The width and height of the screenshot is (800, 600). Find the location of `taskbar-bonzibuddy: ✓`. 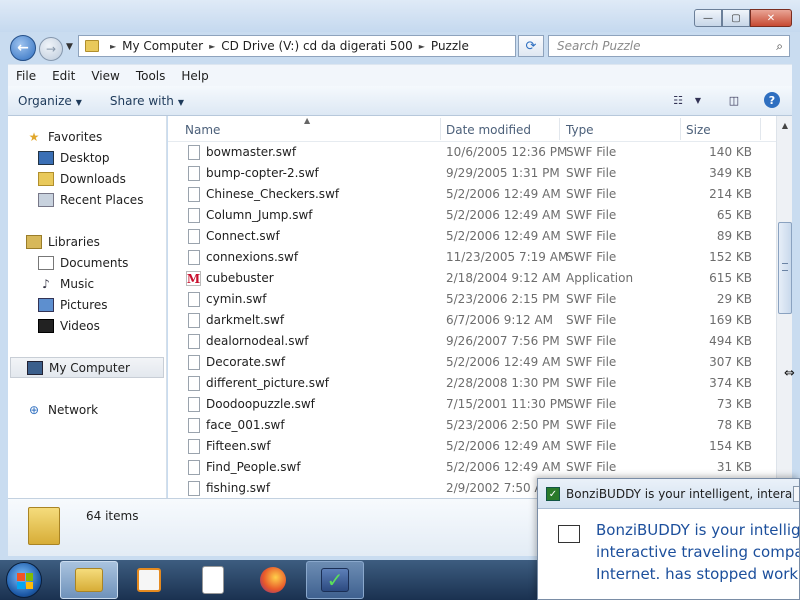

taskbar-bonzibuddy: ✓ is located at coordinates (335, 580).